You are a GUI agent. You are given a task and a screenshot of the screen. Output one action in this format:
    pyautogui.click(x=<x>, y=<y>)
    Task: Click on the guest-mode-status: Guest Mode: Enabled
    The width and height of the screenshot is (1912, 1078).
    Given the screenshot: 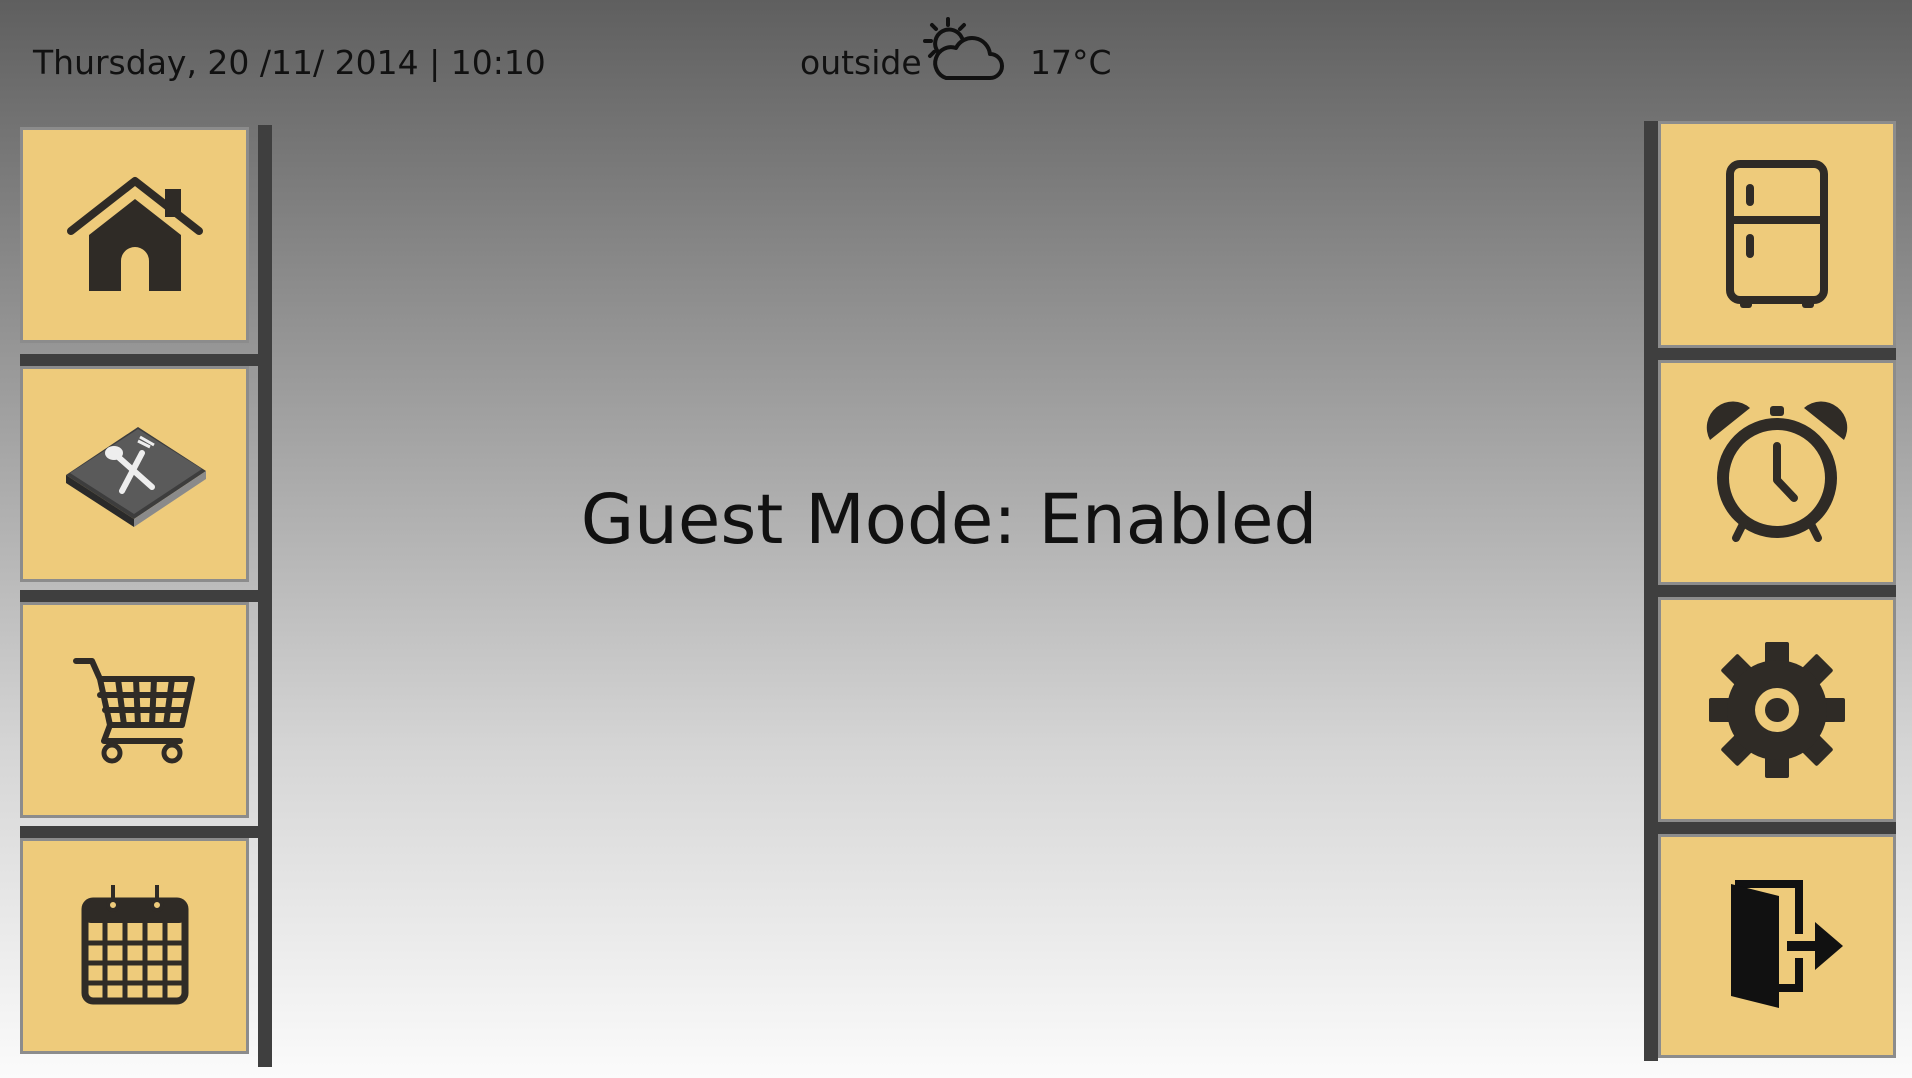 What is the action you would take?
    pyautogui.click(x=956, y=520)
    